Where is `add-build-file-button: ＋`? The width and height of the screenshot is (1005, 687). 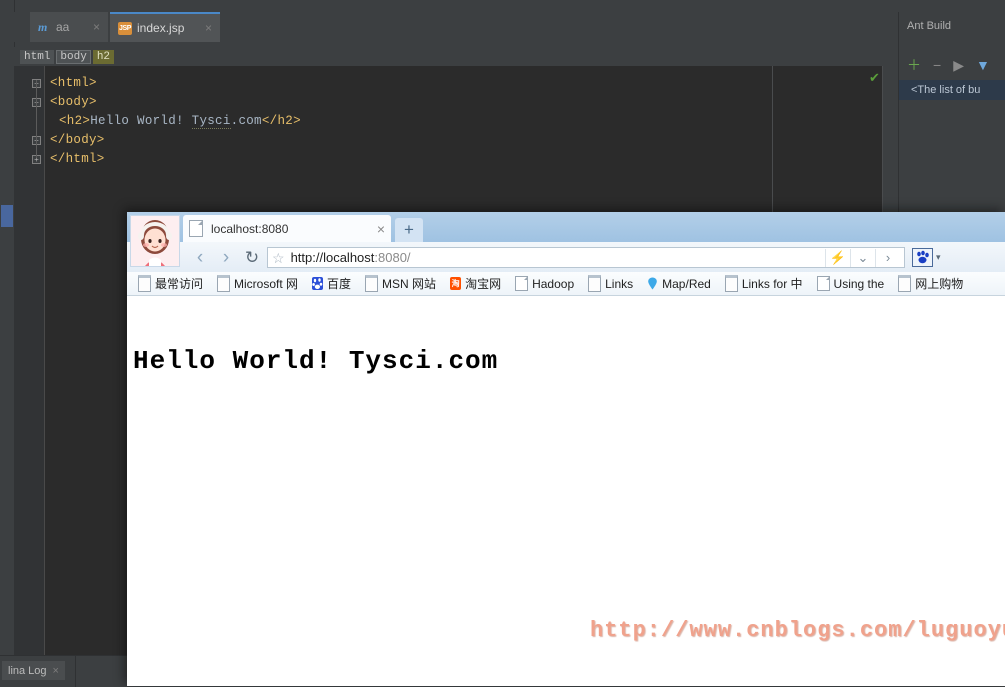 add-build-file-button: ＋ is located at coordinates (914, 65).